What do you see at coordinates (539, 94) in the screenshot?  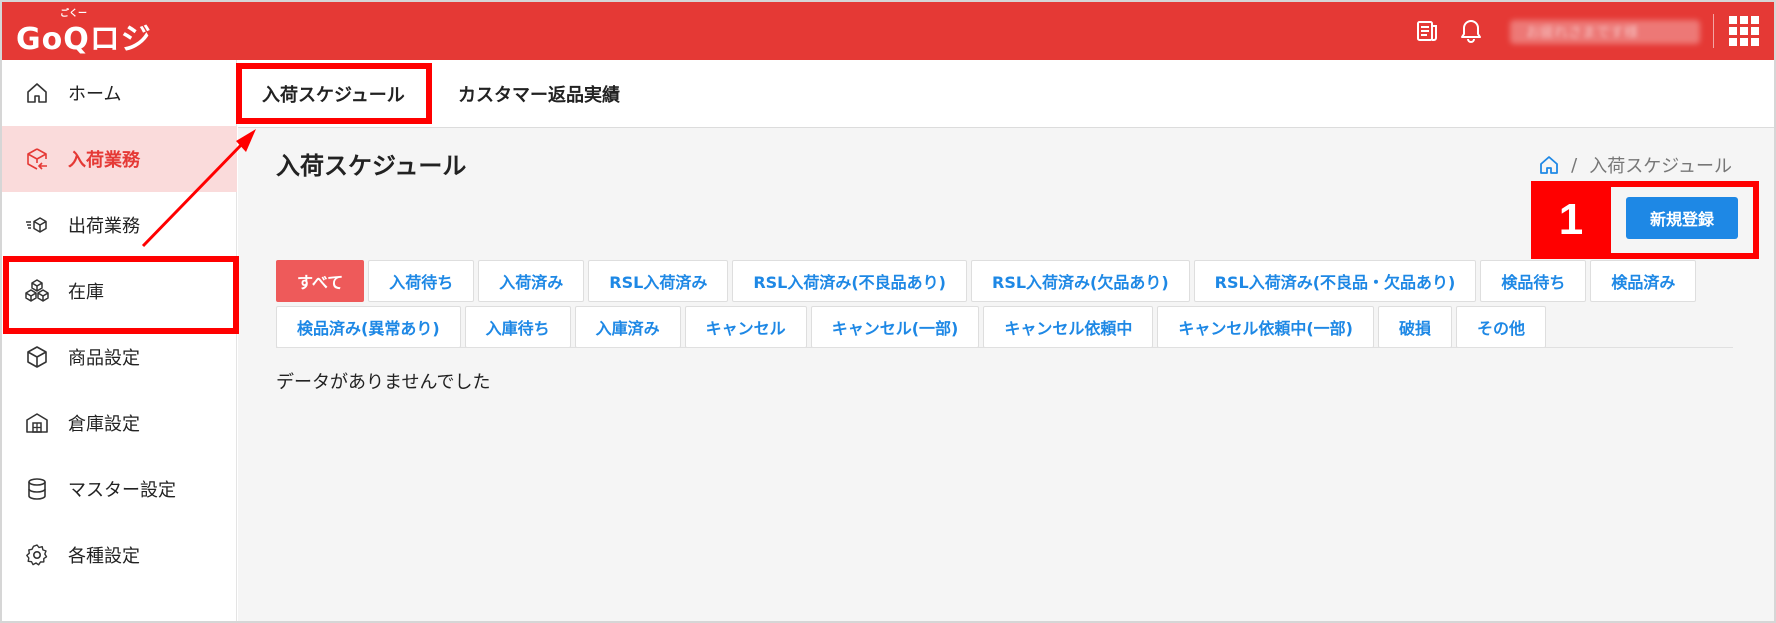 I see `tab-customer-returns: カスタマー返品実績` at bounding box center [539, 94].